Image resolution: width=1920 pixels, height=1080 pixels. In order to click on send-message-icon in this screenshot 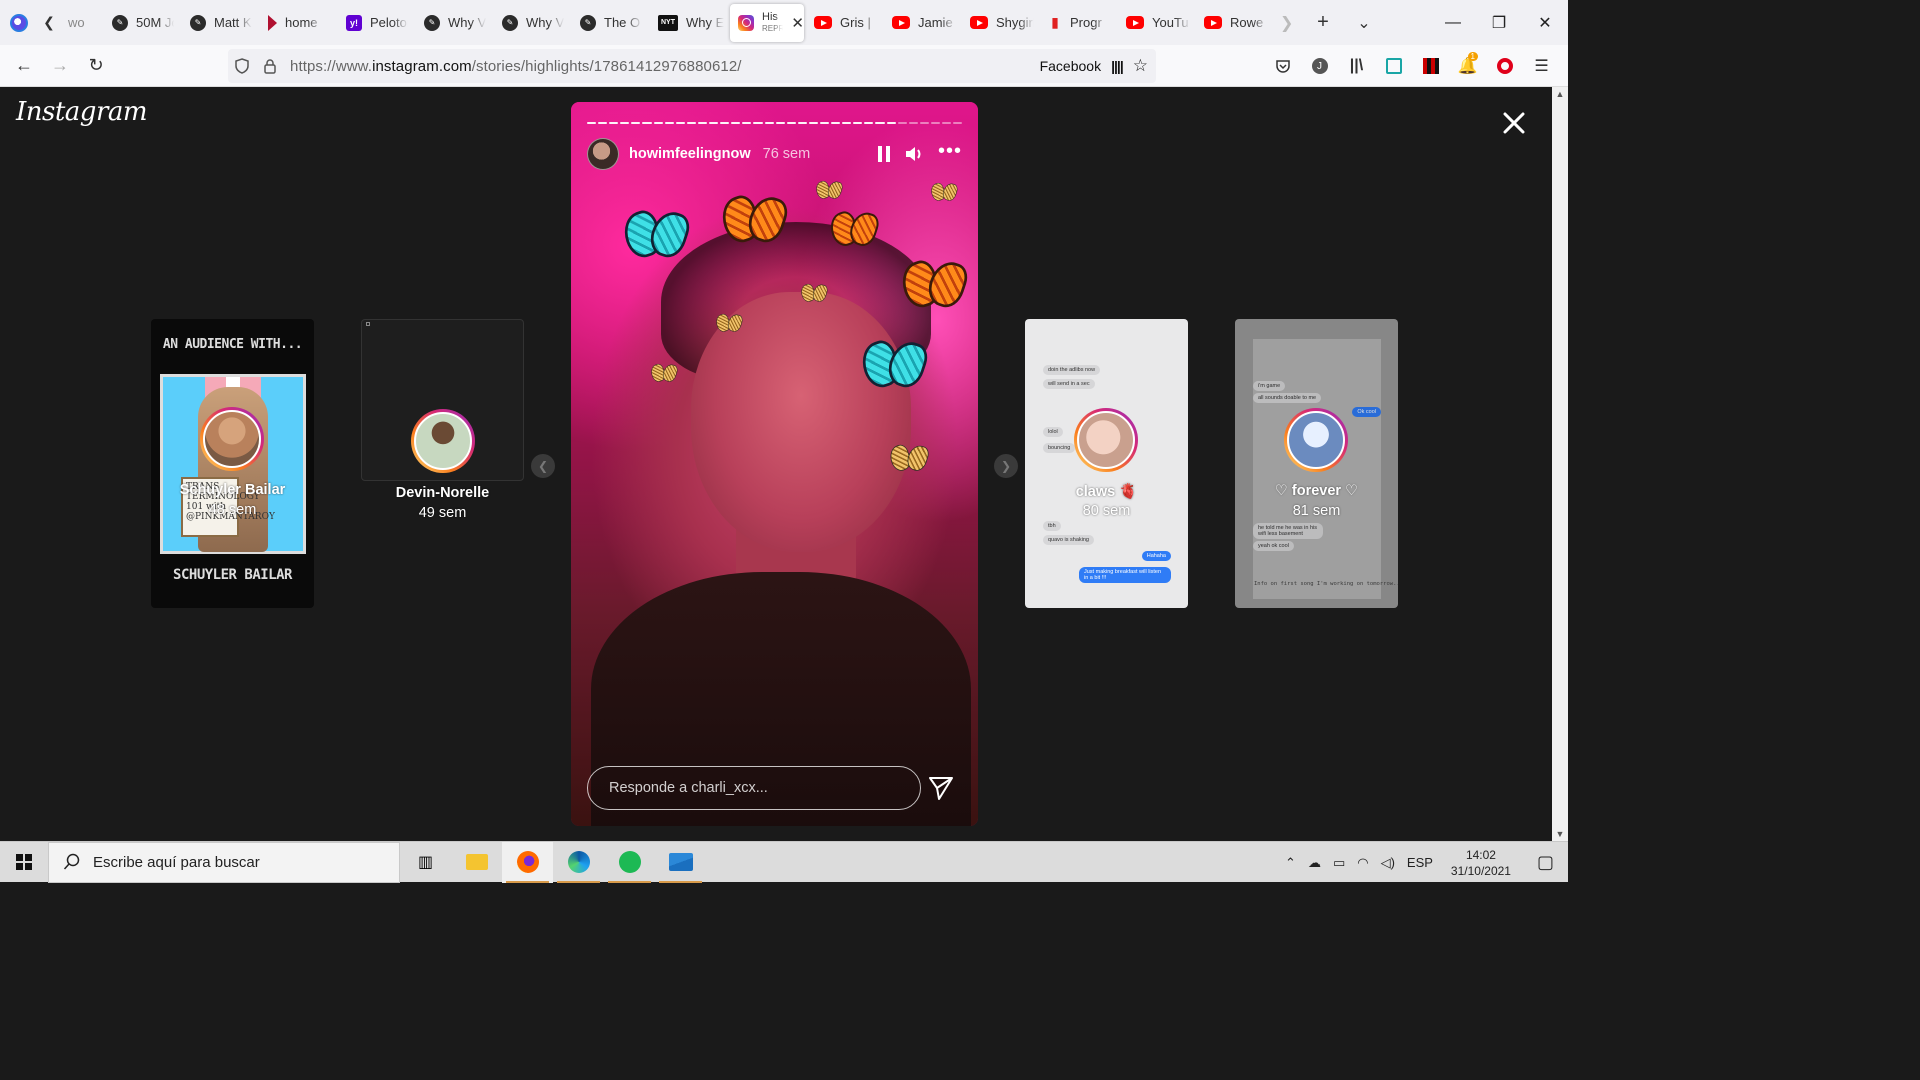, I will do `click(941, 788)`.